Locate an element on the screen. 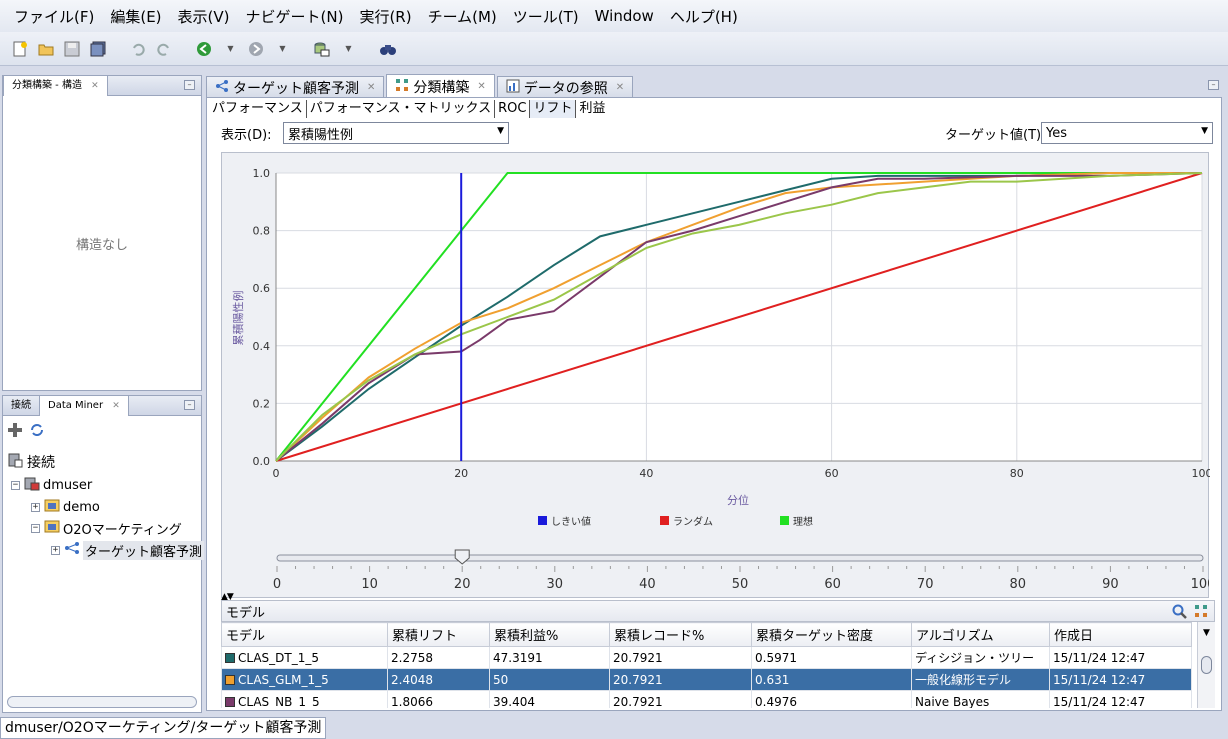 Image resolution: width=1228 pixels, height=739 pixels. column-header: モデル is located at coordinates (304, 634).